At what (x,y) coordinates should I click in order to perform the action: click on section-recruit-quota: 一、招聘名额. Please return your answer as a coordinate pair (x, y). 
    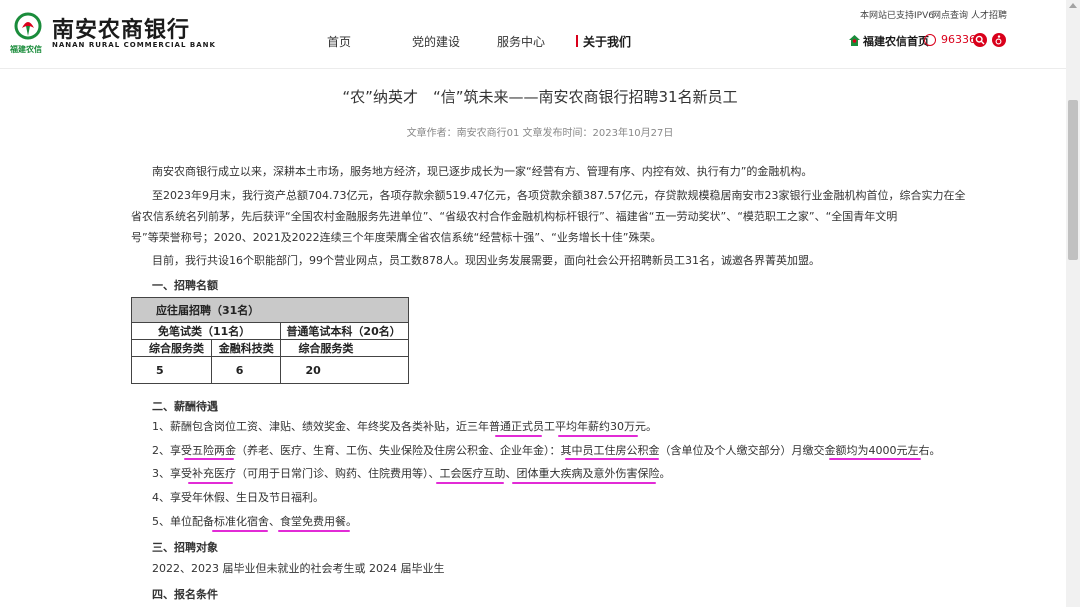
    Looking at the image, I should click on (185, 285).